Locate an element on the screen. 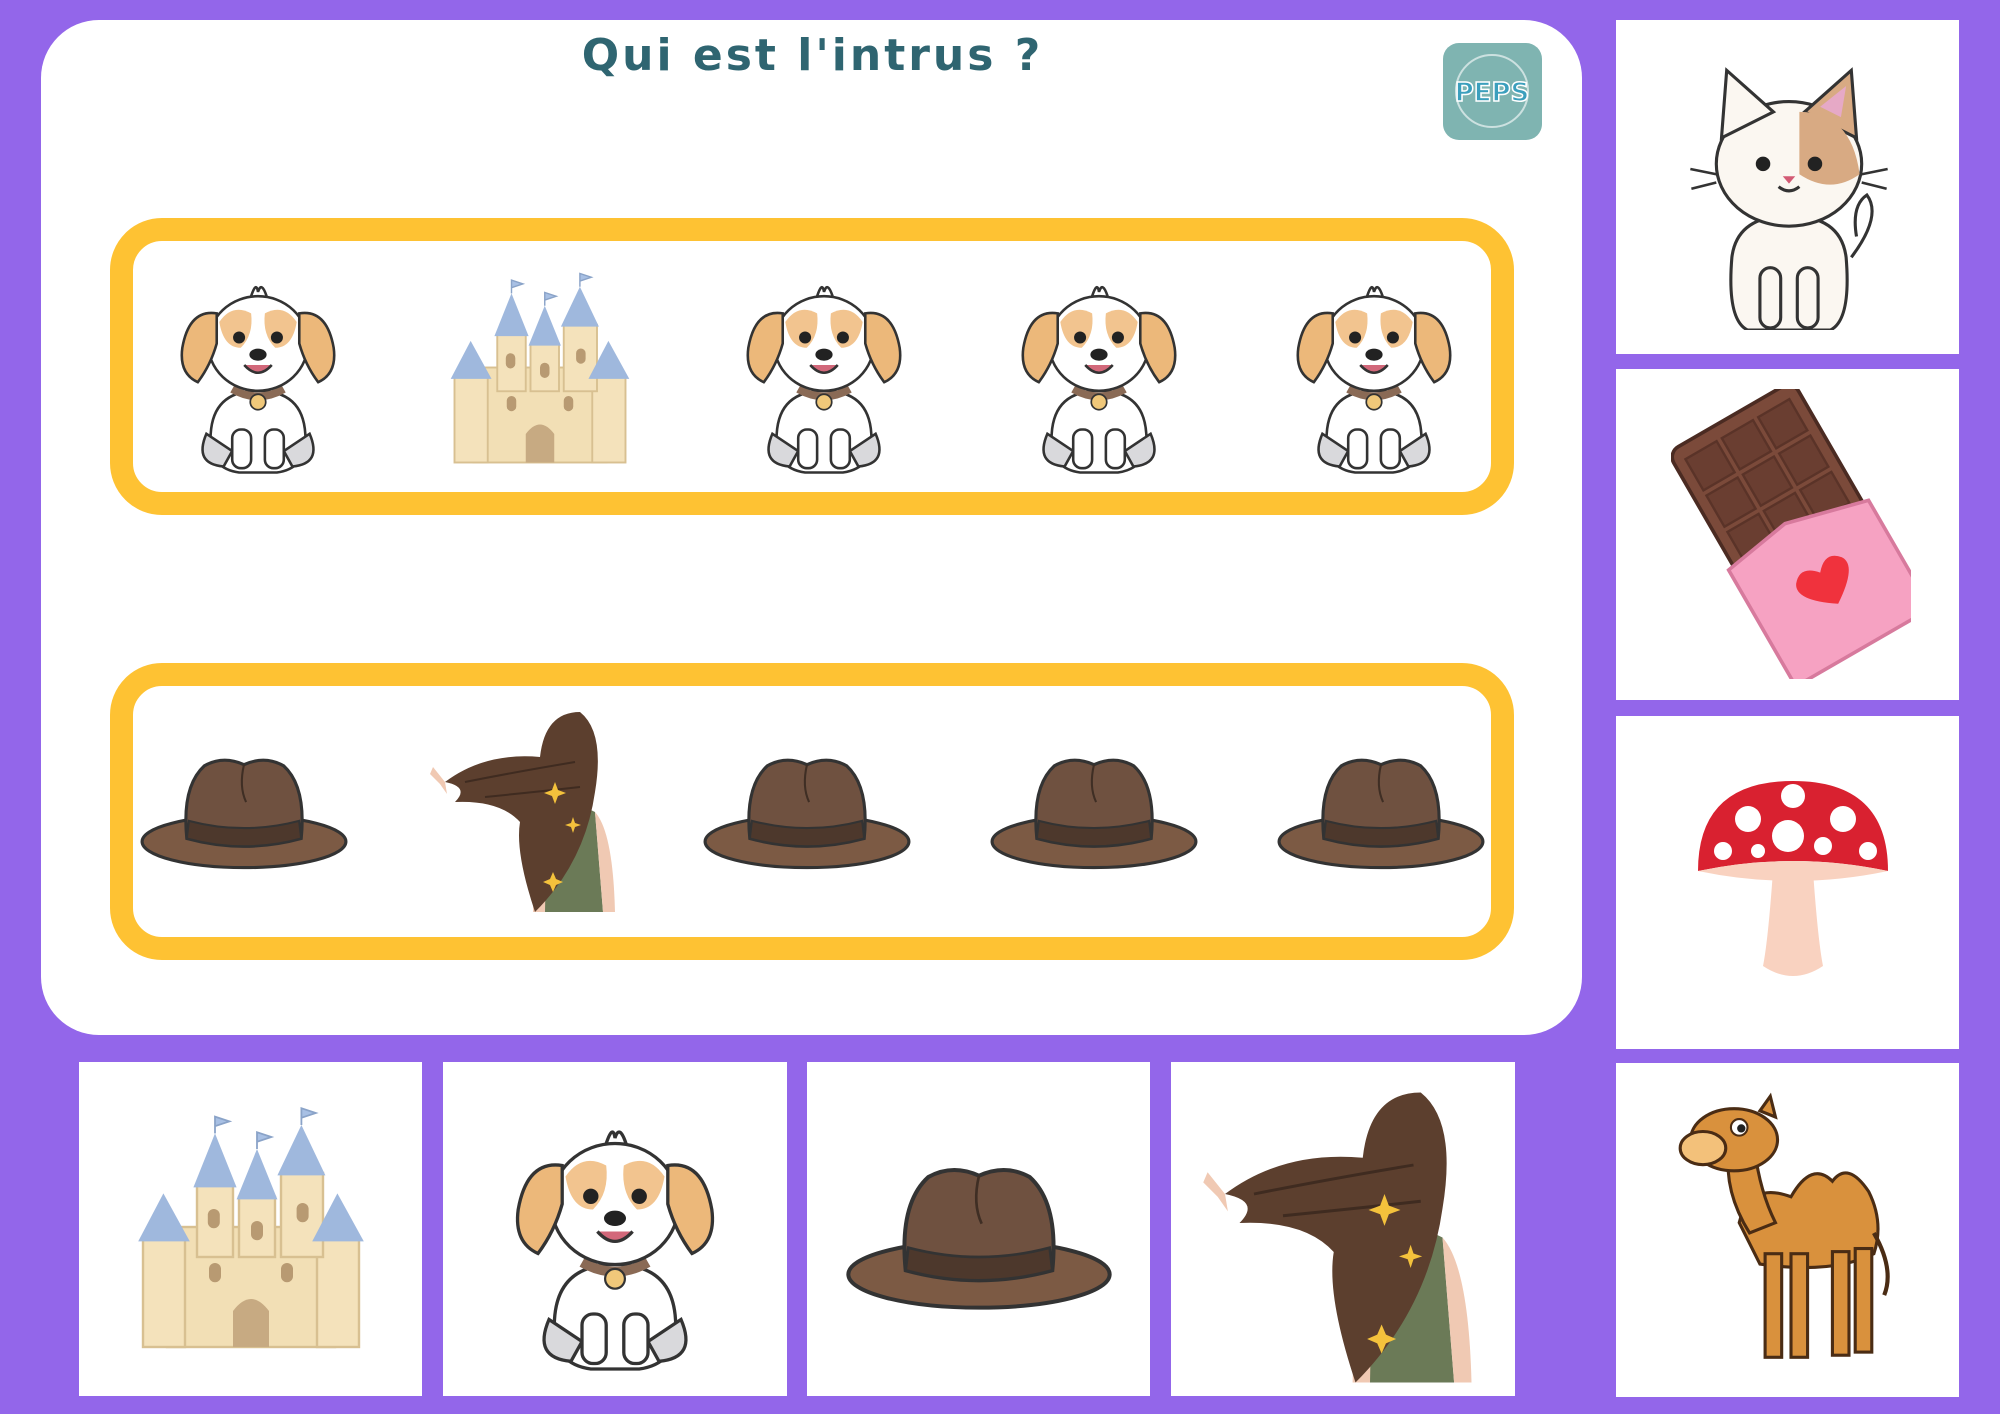 This screenshot has width=2000, height=1414. row-1-item-5-dog is located at coordinates (1374, 365).